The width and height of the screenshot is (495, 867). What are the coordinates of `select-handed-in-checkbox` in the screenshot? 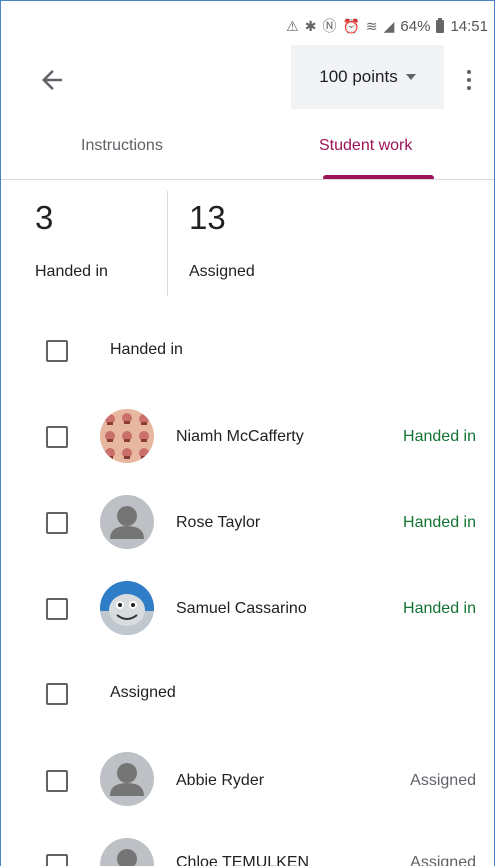 It's located at (57, 351).